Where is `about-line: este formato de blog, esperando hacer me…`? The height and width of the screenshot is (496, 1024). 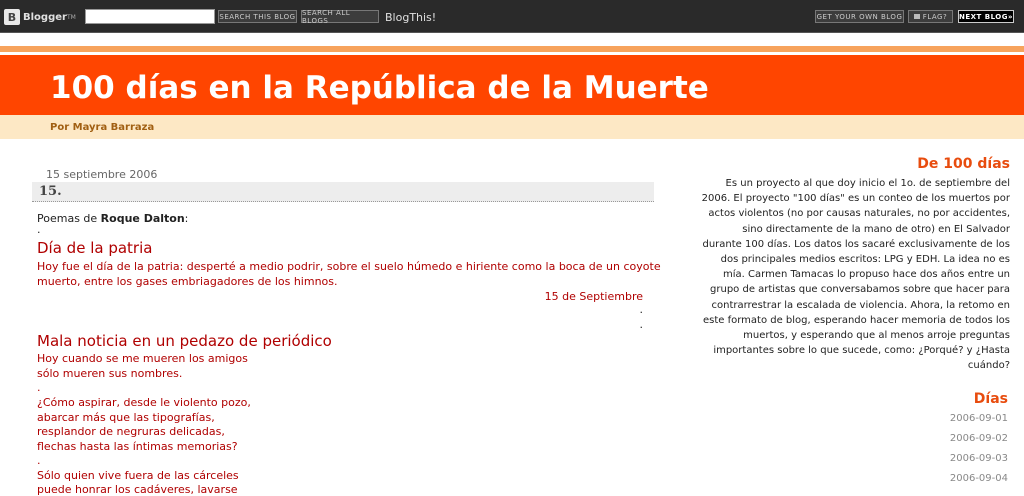
about-line: este formato de blog, esperando hacer me… is located at coordinates (856, 320).